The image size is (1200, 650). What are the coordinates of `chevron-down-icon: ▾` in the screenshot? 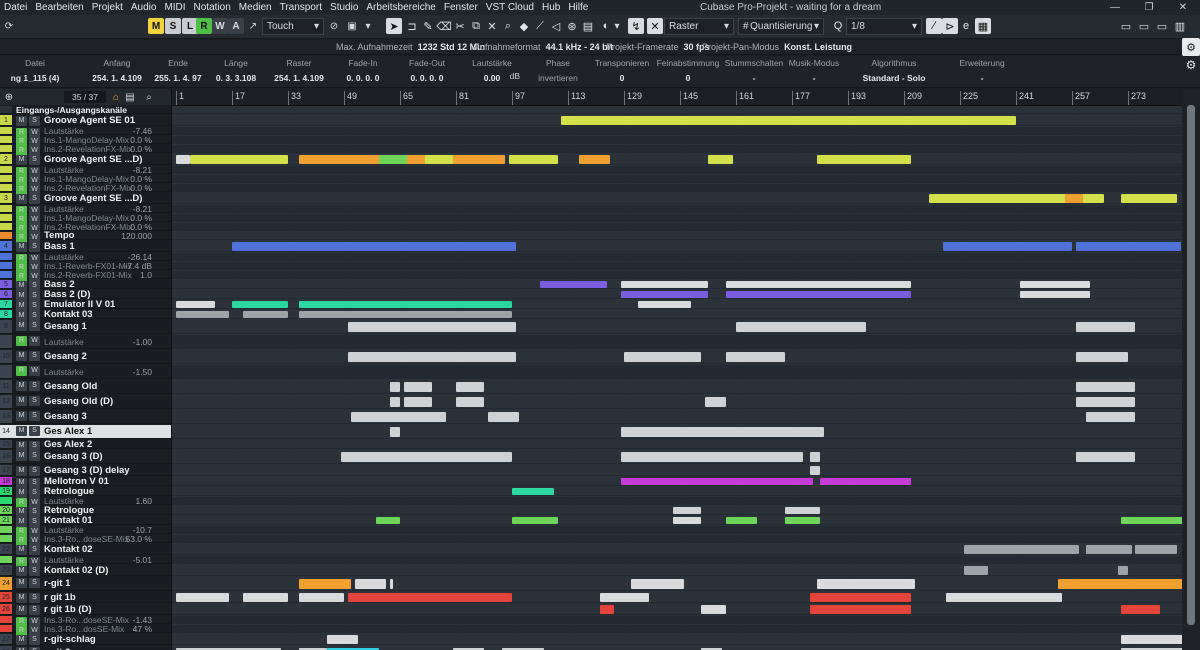 It's located at (617, 26).